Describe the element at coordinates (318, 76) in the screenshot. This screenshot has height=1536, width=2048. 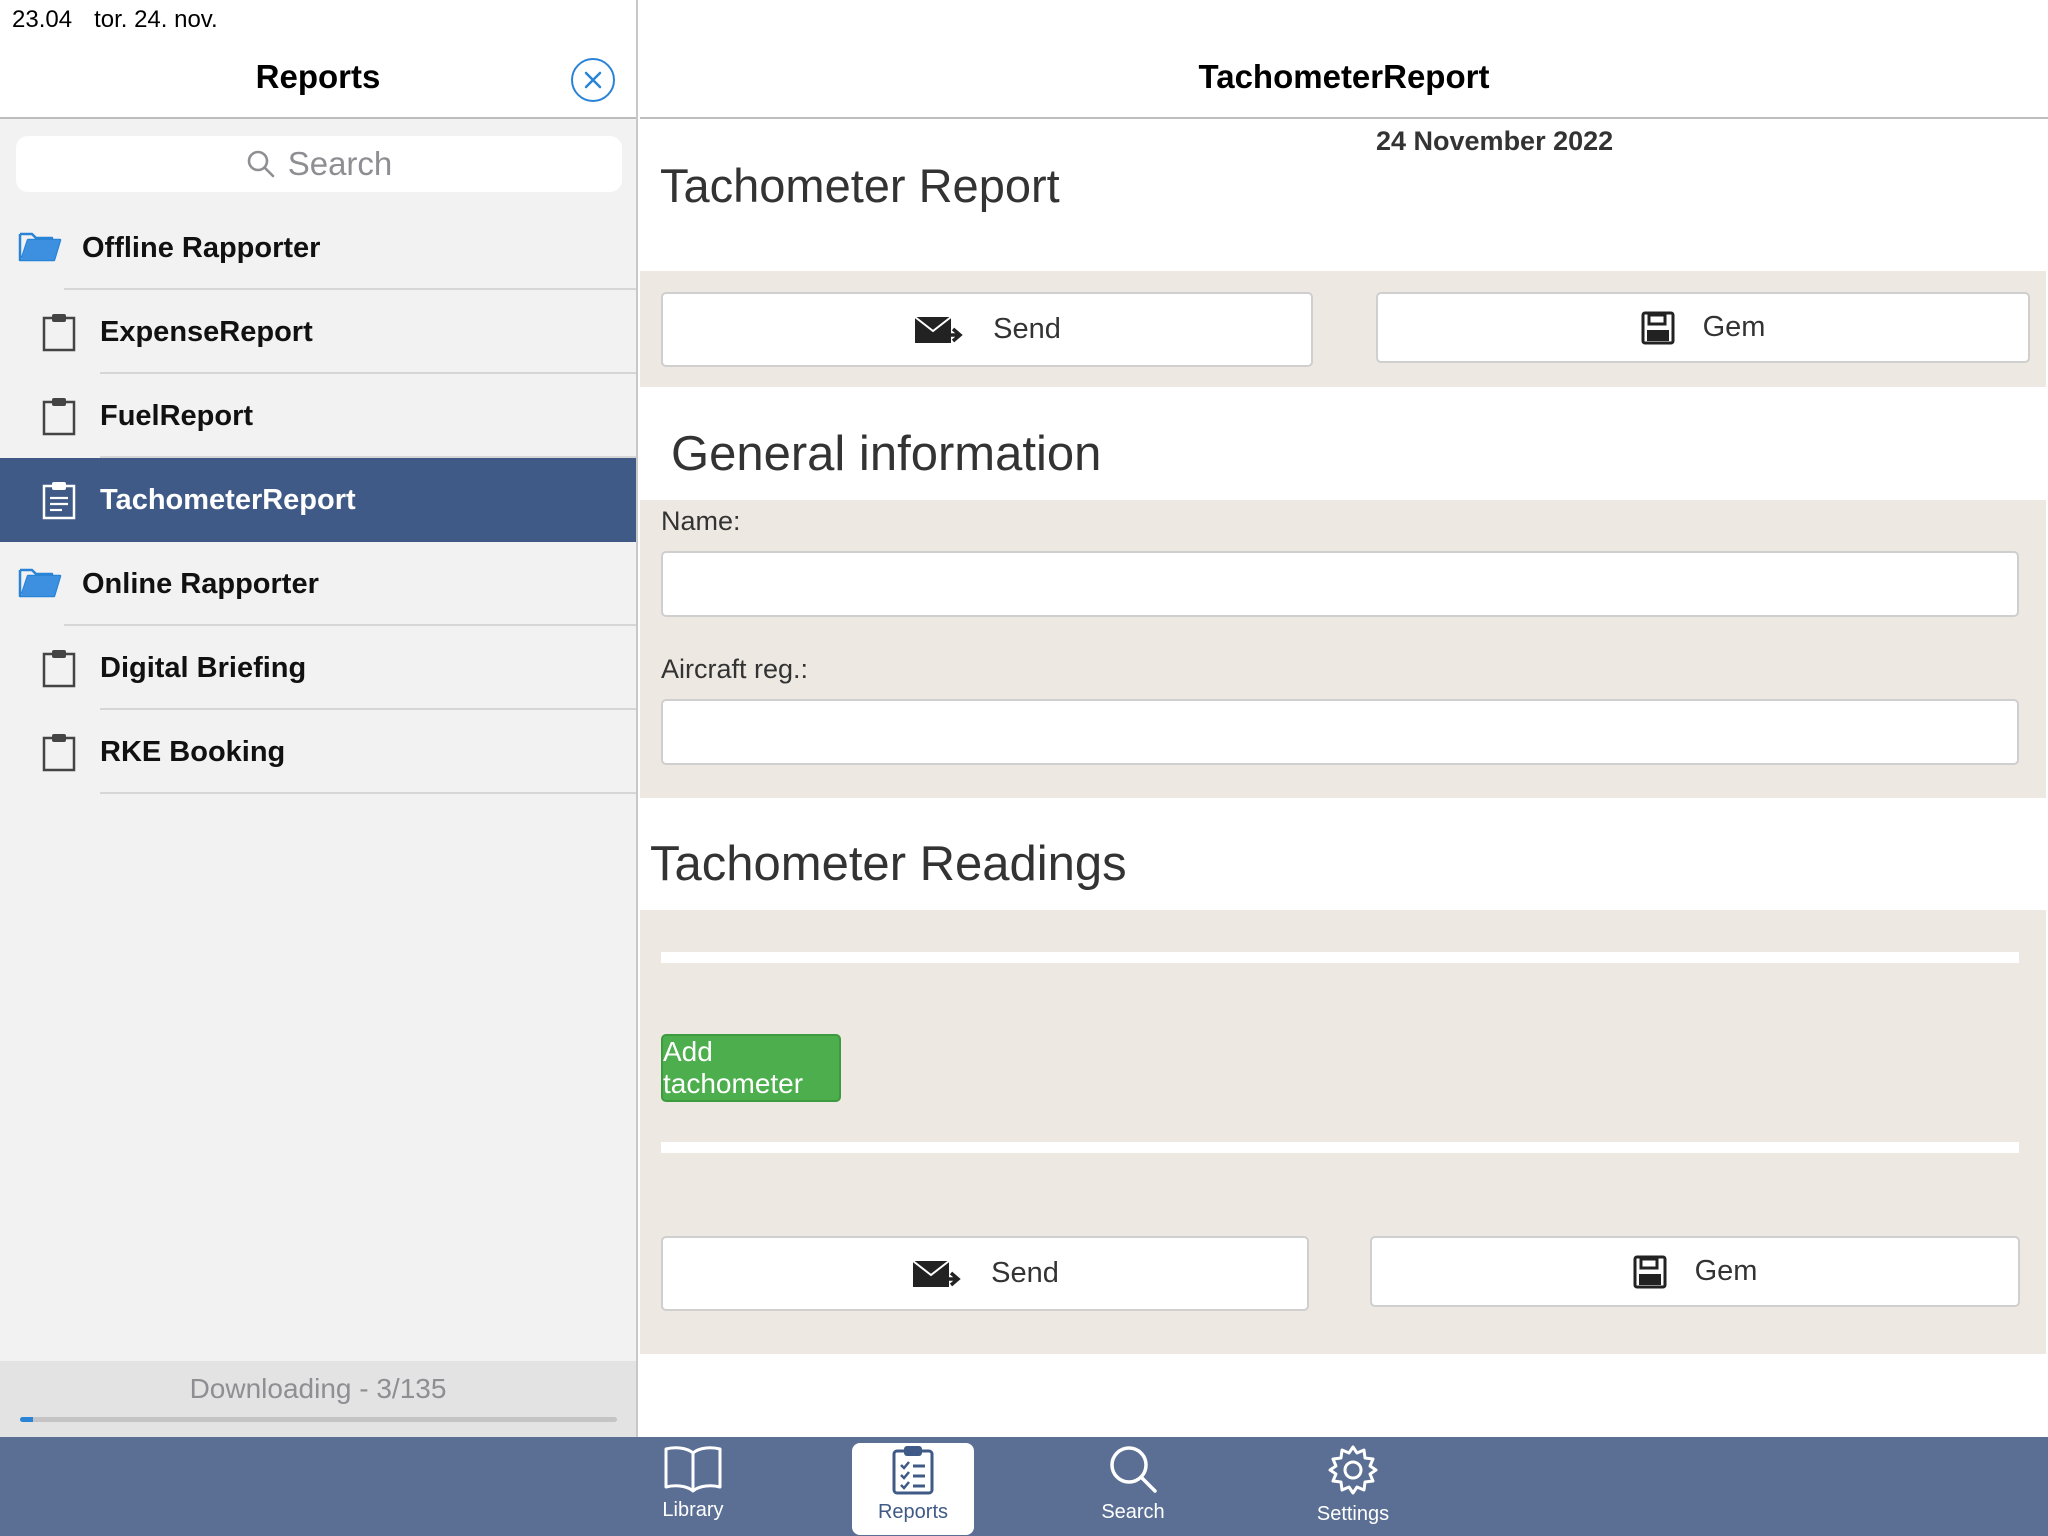
I see `sidebar-title: Reports` at that location.